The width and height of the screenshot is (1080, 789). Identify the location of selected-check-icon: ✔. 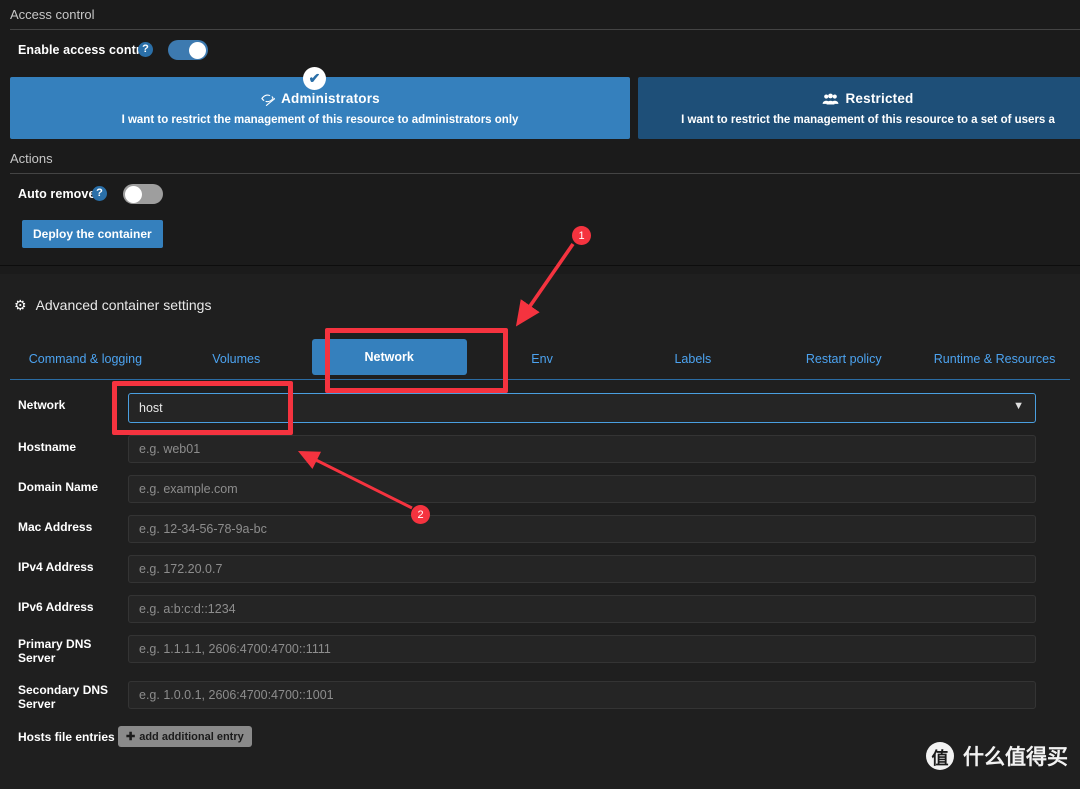
(314, 78).